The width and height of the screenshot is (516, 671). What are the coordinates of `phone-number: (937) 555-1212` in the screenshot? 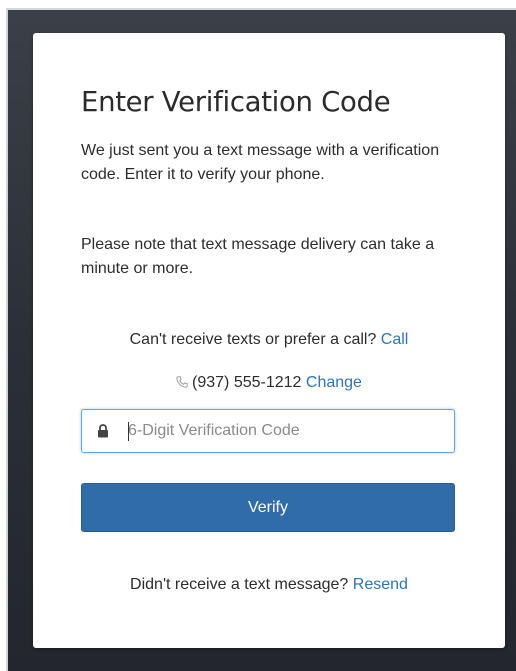 It's located at (247, 382).